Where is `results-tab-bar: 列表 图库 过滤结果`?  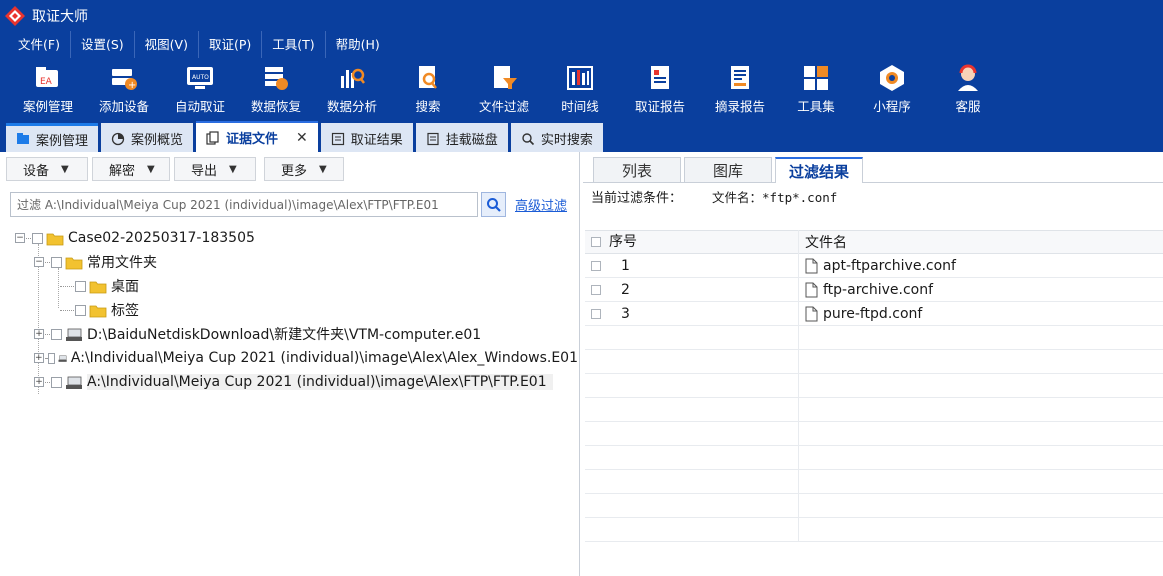 results-tab-bar: 列表 图库 过滤结果 is located at coordinates (729, 170).